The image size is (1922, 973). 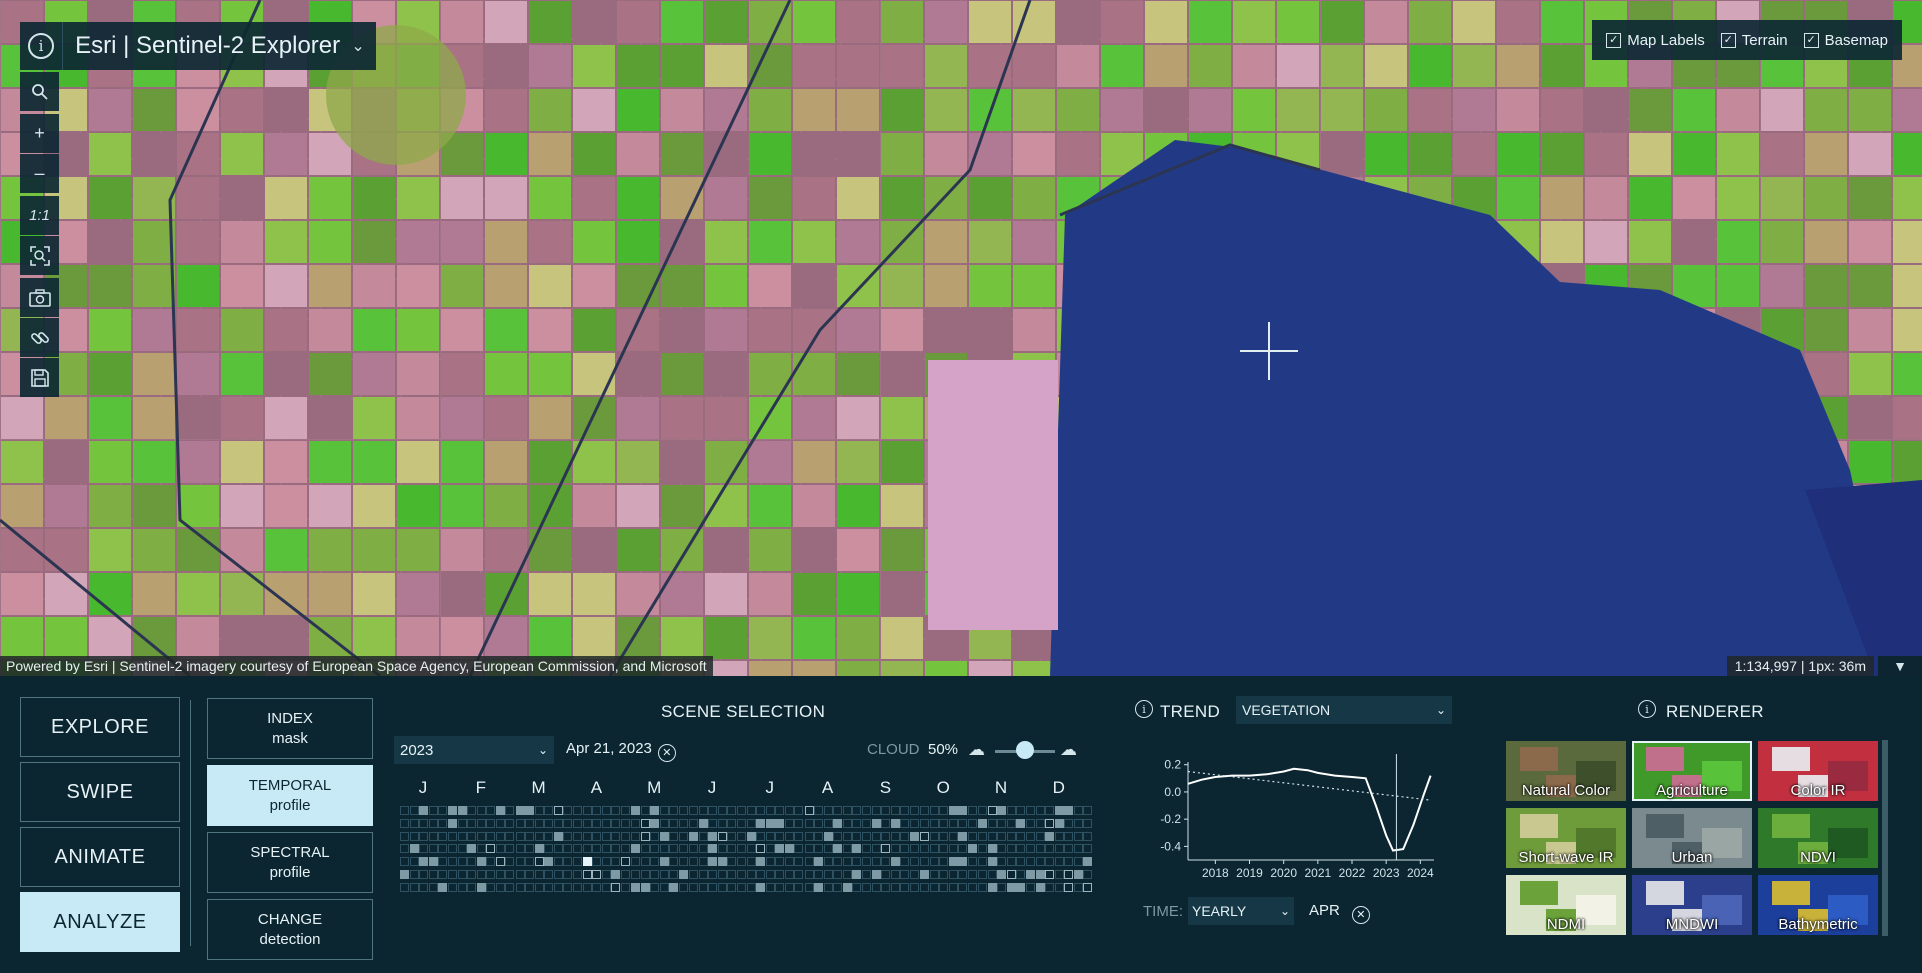 What do you see at coordinates (1655, 40) in the screenshot?
I see `map-labels-toggle: ✓ Map Labels` at bounding box center [1655, 40].